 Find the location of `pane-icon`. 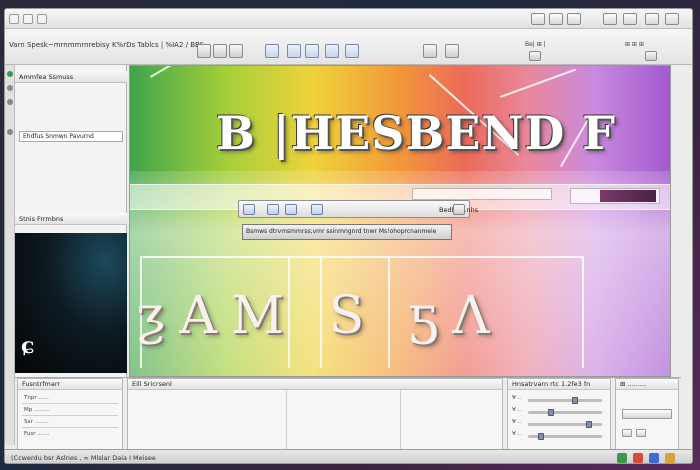

pane-icon is located at coordinates (538, 19).